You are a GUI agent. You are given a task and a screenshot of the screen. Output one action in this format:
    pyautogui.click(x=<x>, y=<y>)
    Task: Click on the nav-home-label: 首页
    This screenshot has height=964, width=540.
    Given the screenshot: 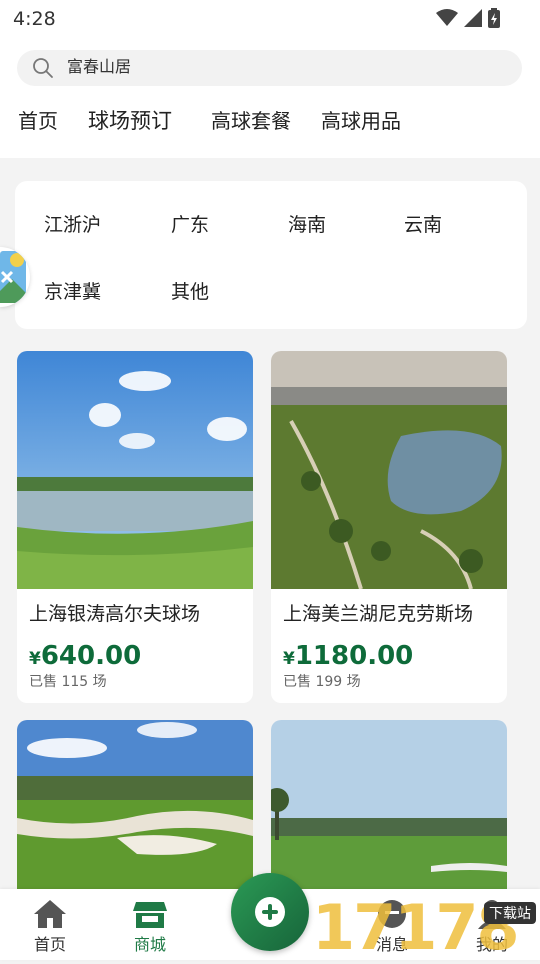 What is the action you would take?
    pyautogui.click(x=49, y=944)
    